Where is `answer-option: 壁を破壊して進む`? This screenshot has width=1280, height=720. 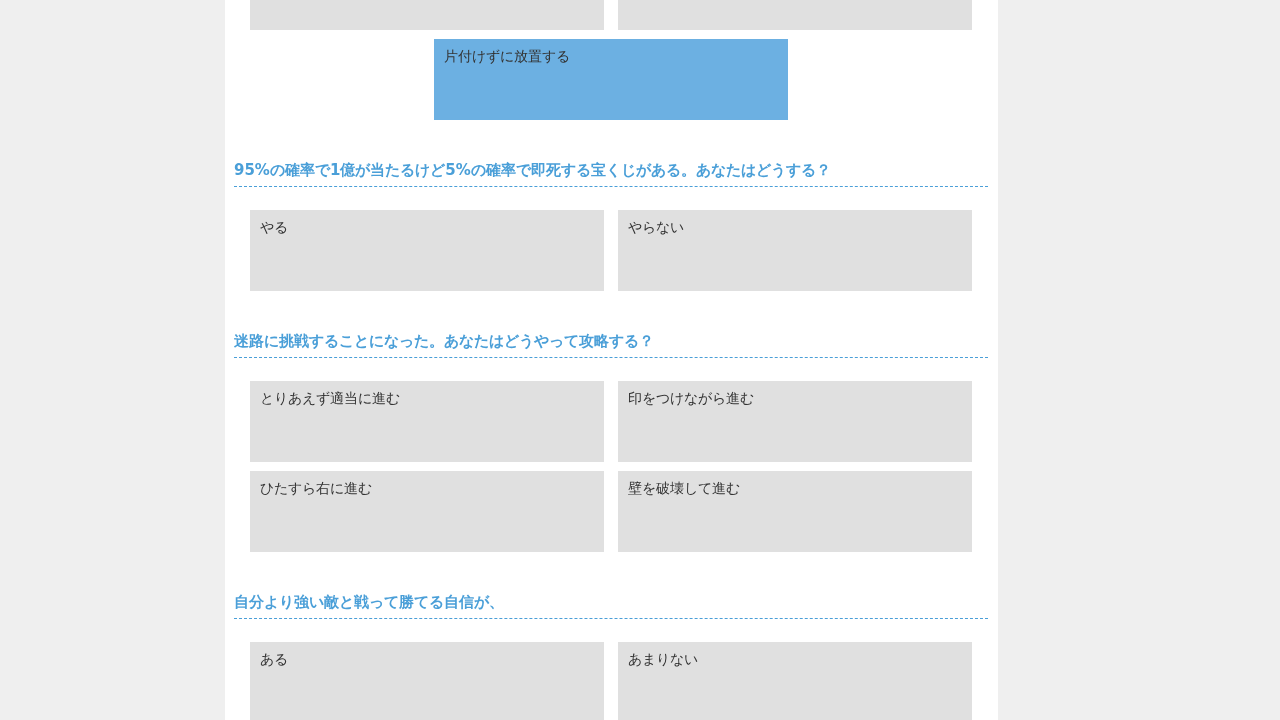
answer-option: 壁を破壊して進む is located at coordinates (795, 511).